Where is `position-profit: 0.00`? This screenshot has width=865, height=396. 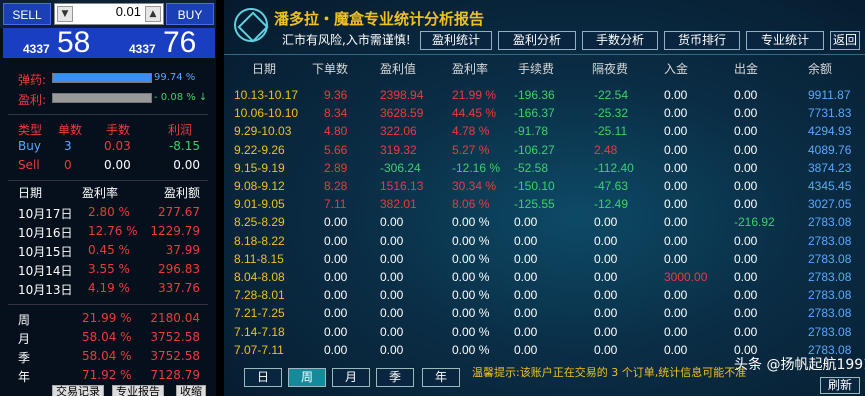
position-profit: 0.00 is located at coordinates (186, 165).